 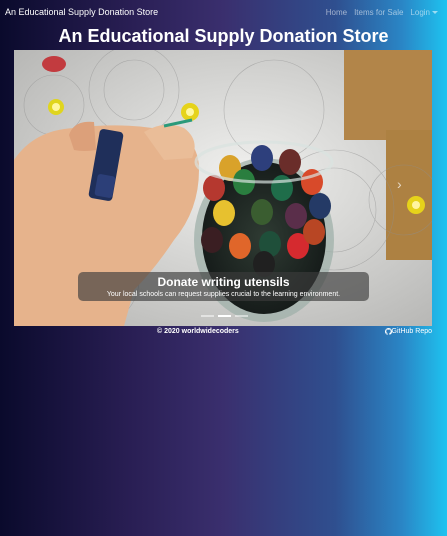 What do you see at coordinates (411, 331) in the screenshot?
I see `github-repo-label: GitHub Repo` at bounding box center [411, 331].